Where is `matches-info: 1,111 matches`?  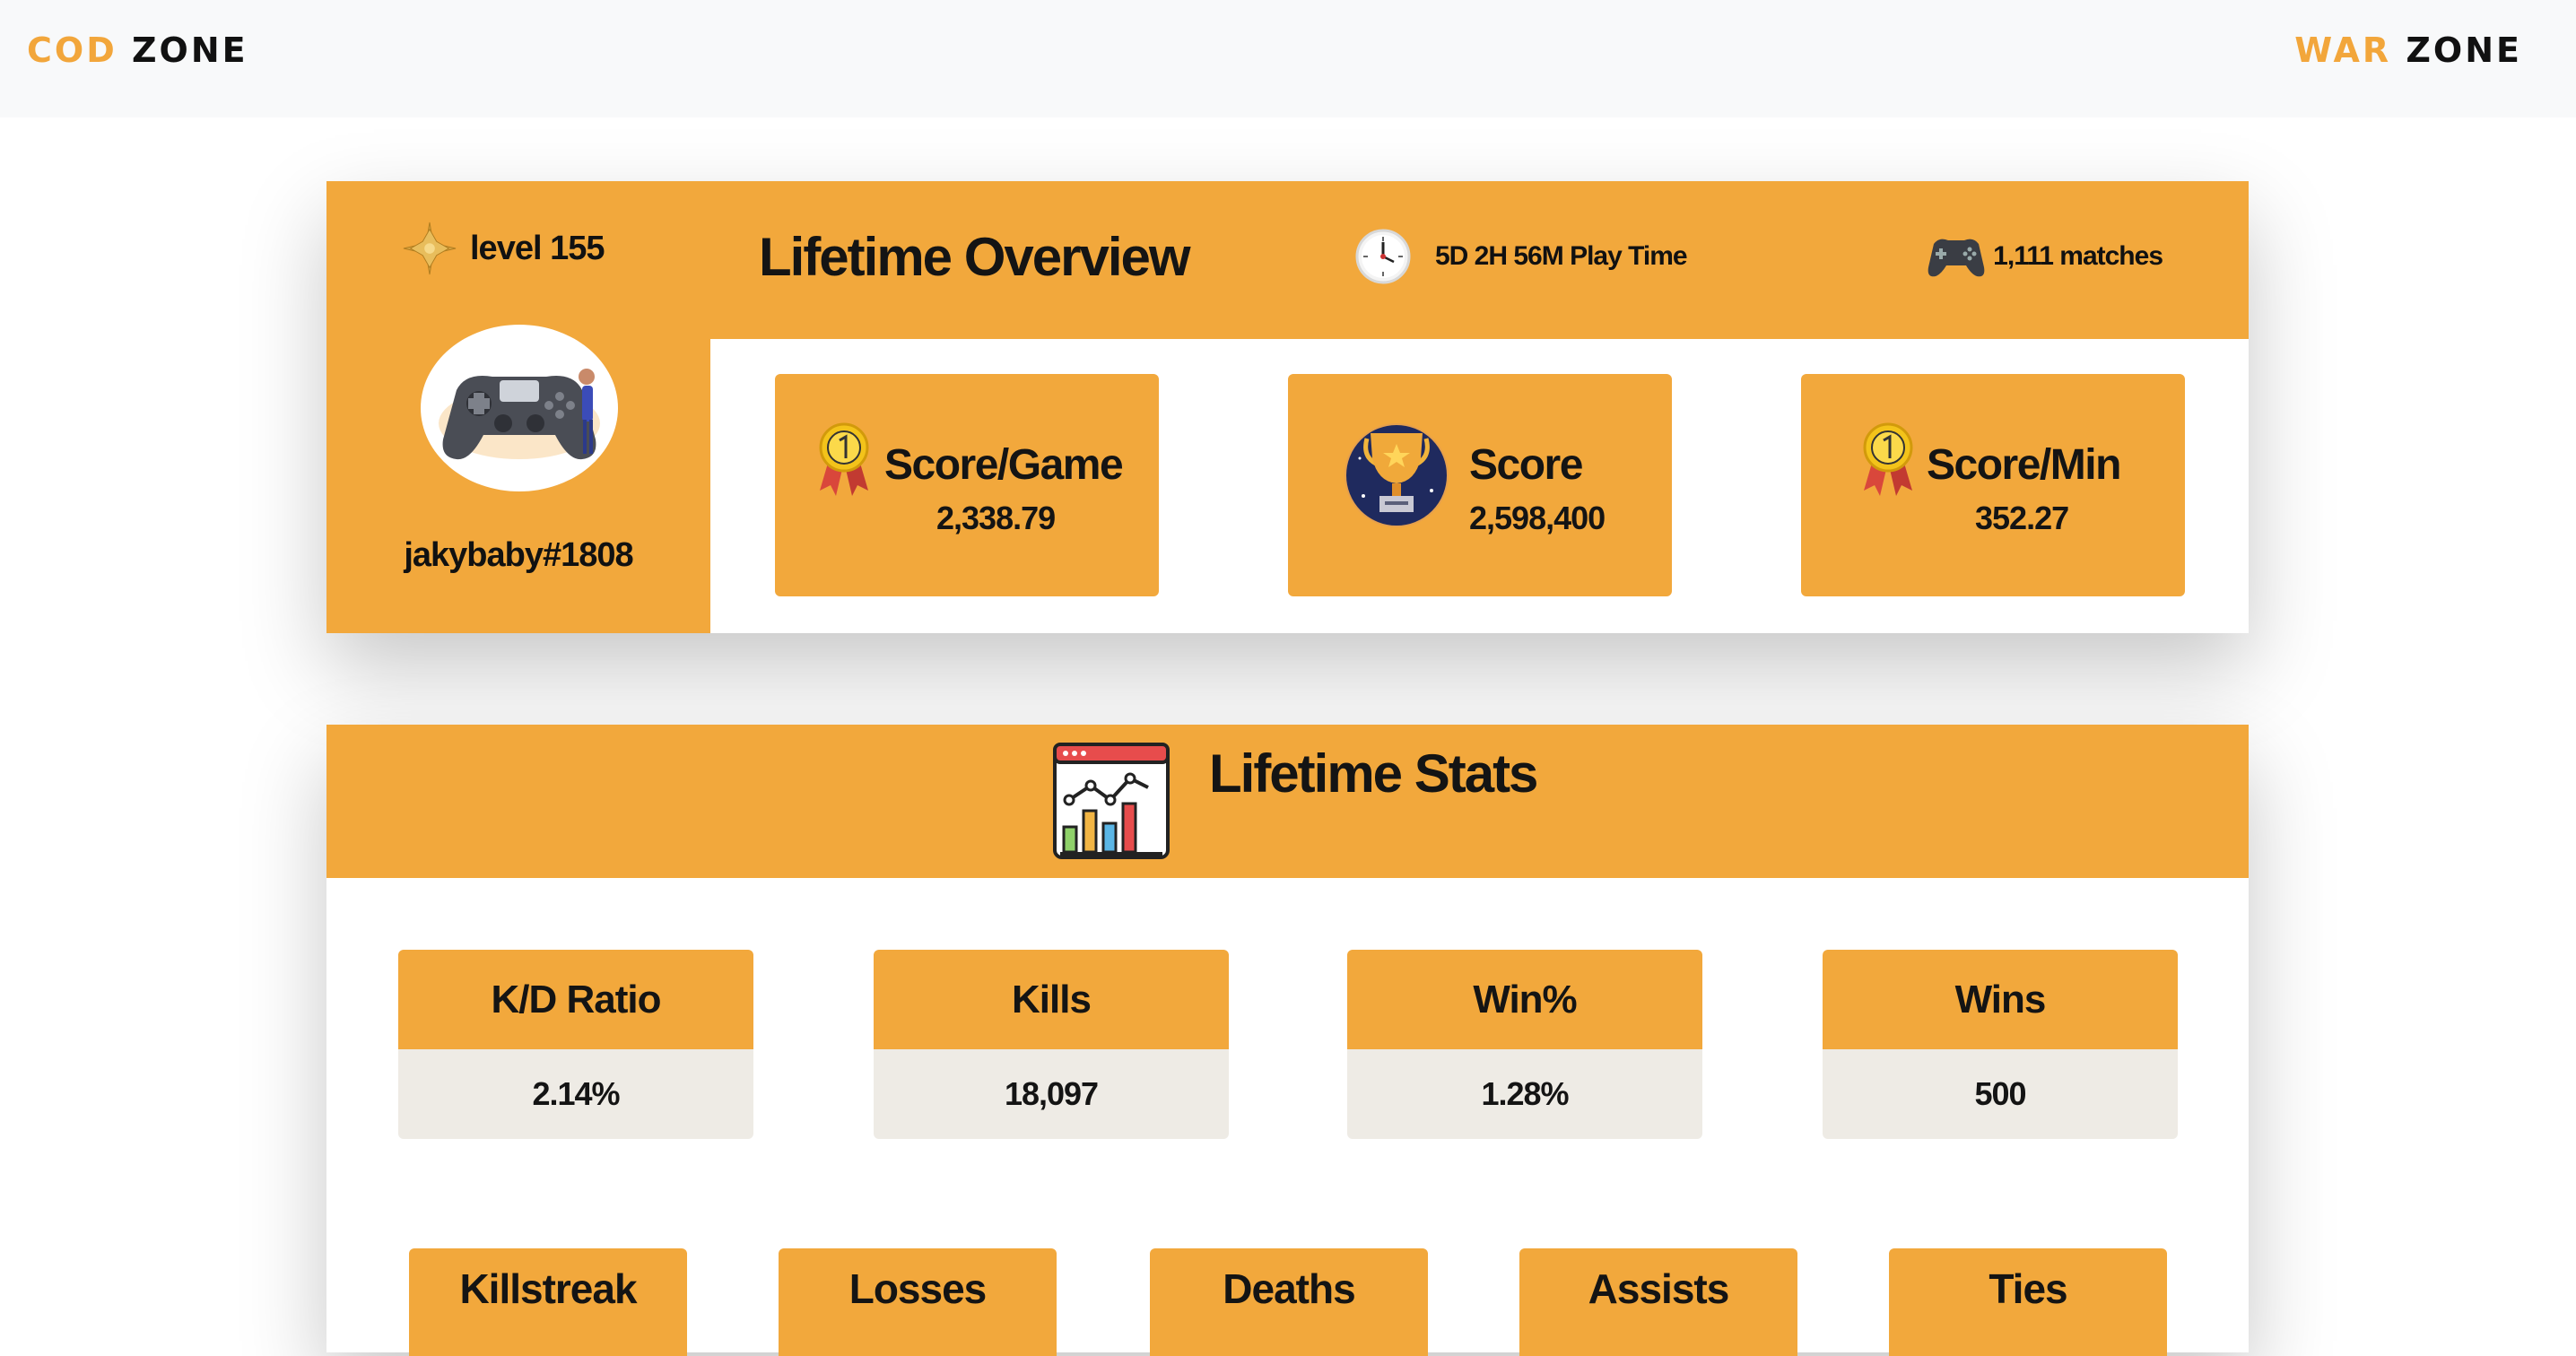 matches-info: 1,111 matches is located at coordinates (2045, 256).